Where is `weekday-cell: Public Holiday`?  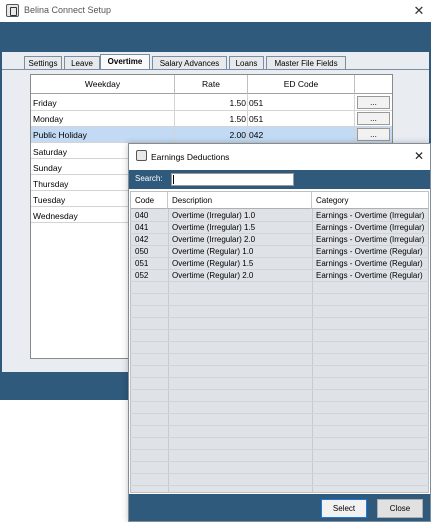
weekday-cell: Public Holiday is located at coordinates (60, 135).